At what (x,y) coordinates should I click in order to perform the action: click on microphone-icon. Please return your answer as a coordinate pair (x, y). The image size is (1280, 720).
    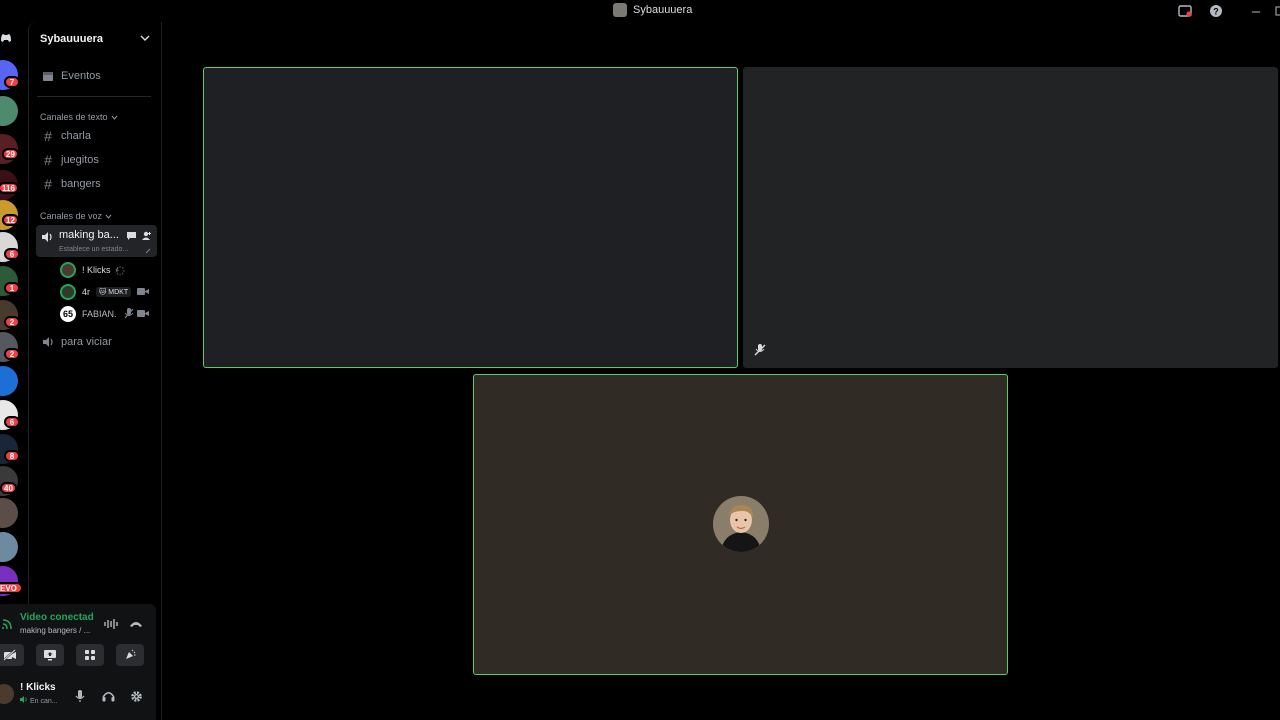
    Looking at the image, I should click on (80, 695).